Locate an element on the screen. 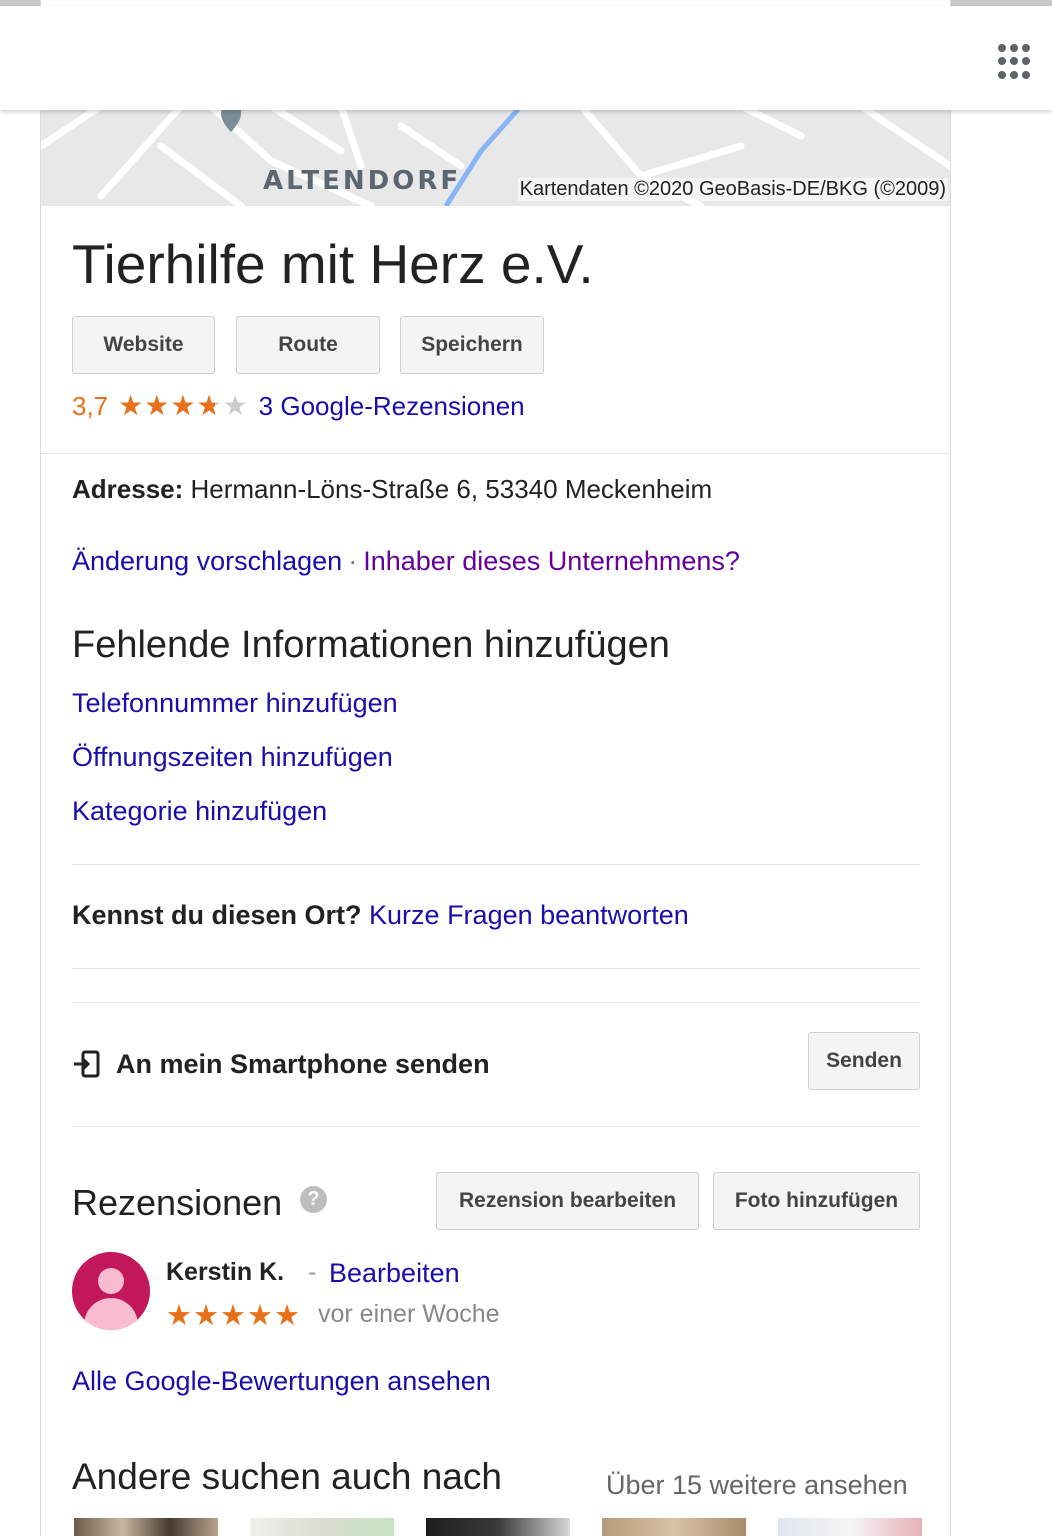 The width and height of the screenshot is (1052, 1536). reviews-link: 3 Google-Rezensionen is located at coordinates (392, 406).